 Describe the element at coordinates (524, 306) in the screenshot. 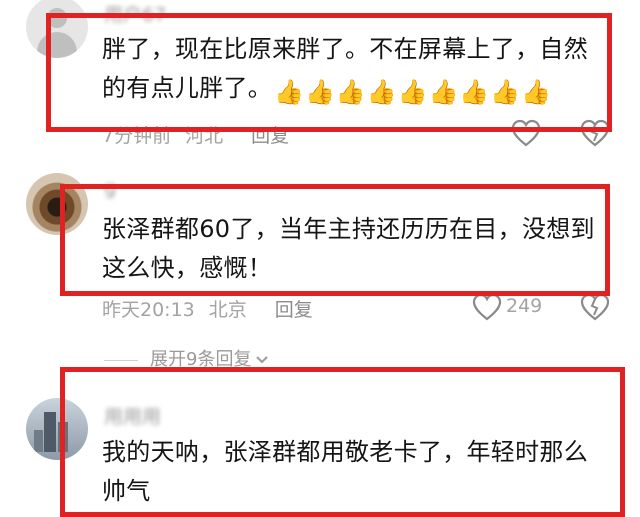

I see `like-count: 249` at that location.